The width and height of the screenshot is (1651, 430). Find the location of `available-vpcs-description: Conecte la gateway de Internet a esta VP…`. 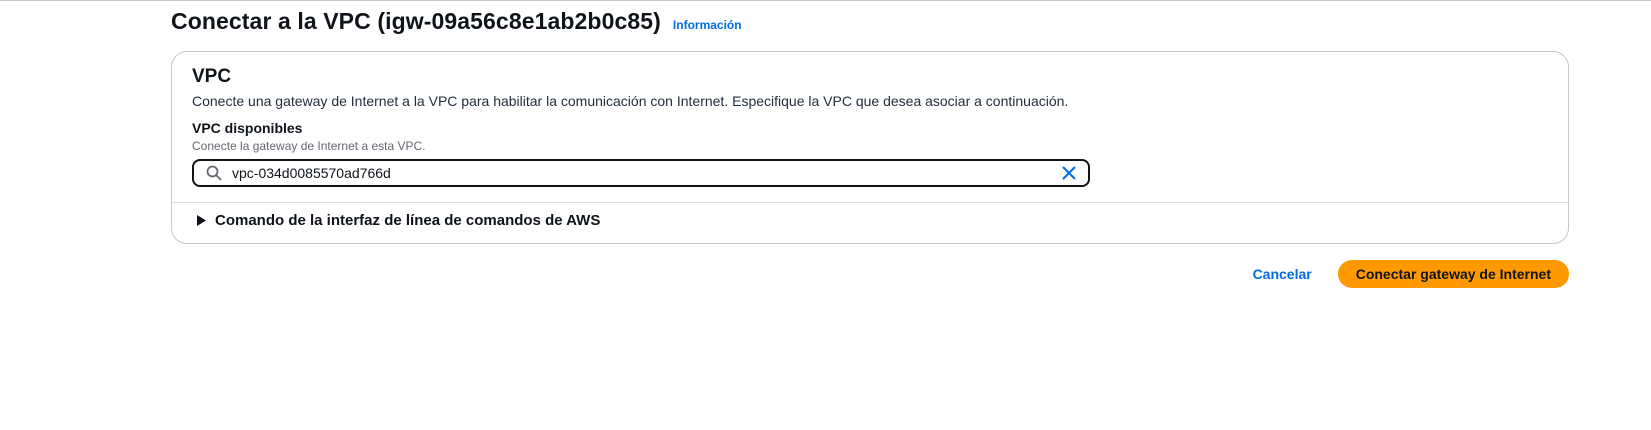

available-vpcs-description: Conecte la gateway de Internet a esta VP… is located at coordinates (309, 146).